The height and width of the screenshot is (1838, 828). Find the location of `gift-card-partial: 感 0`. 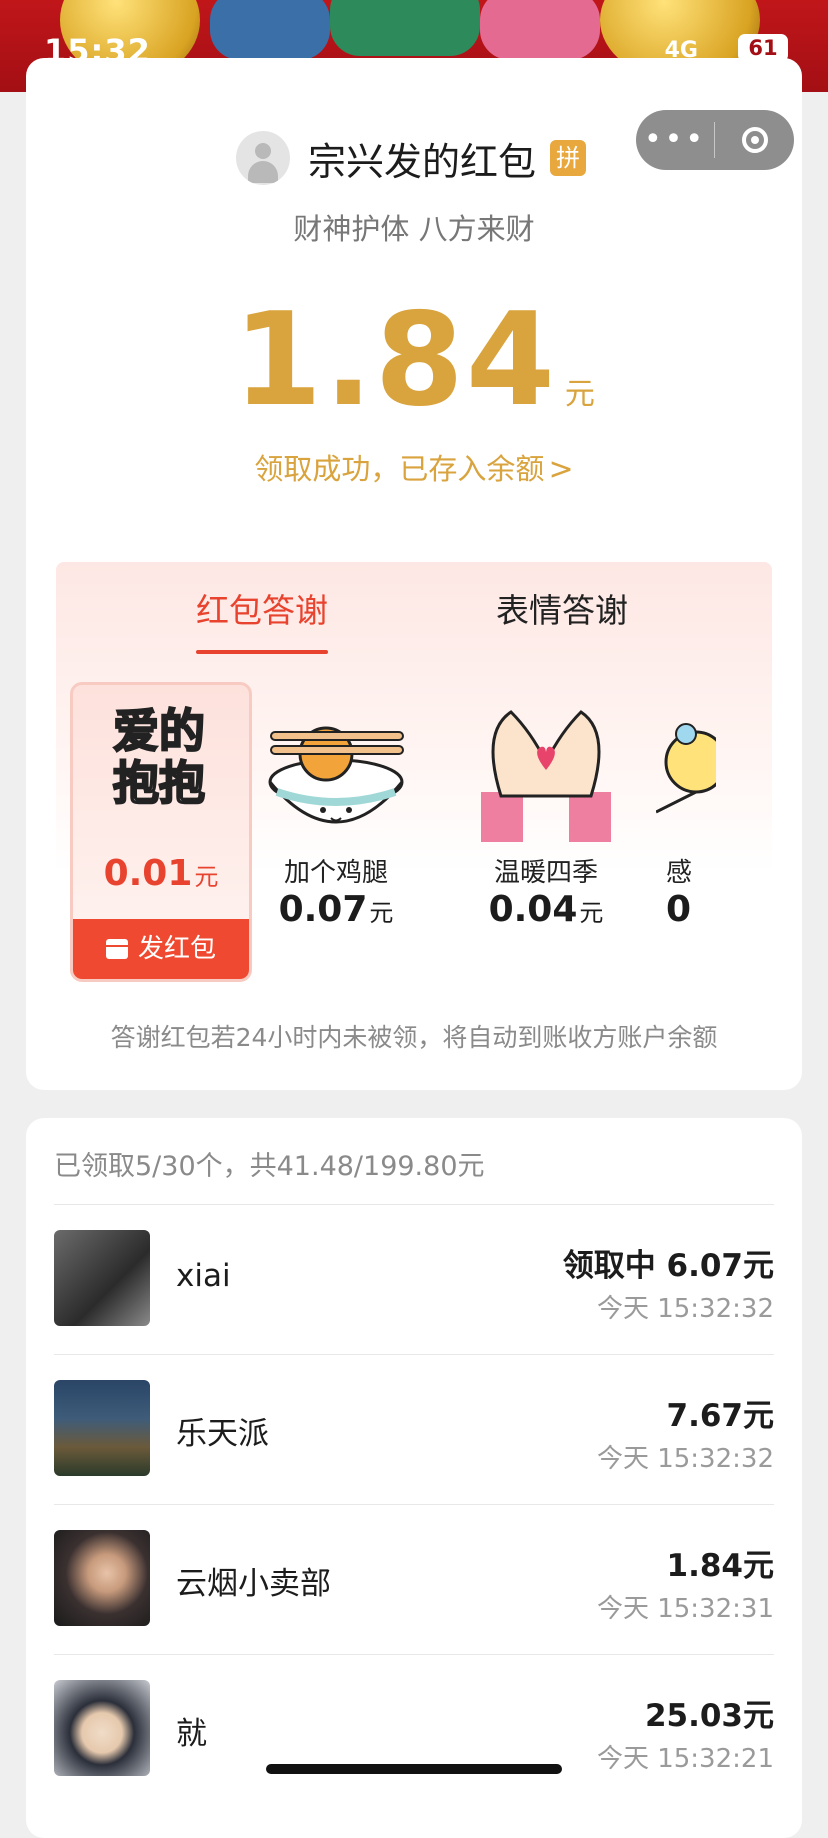

gift-card-partial: 感 0 is located at coordinates (714, 806).